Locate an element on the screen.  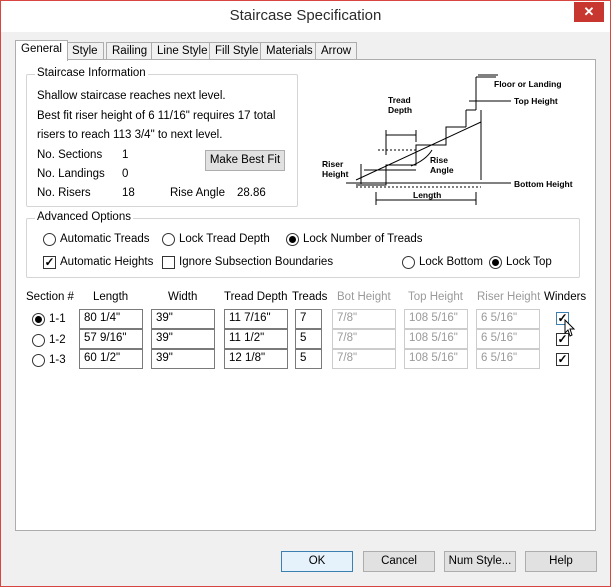
tread-depth-label-2: Depth is located at coordinates (400, 110).